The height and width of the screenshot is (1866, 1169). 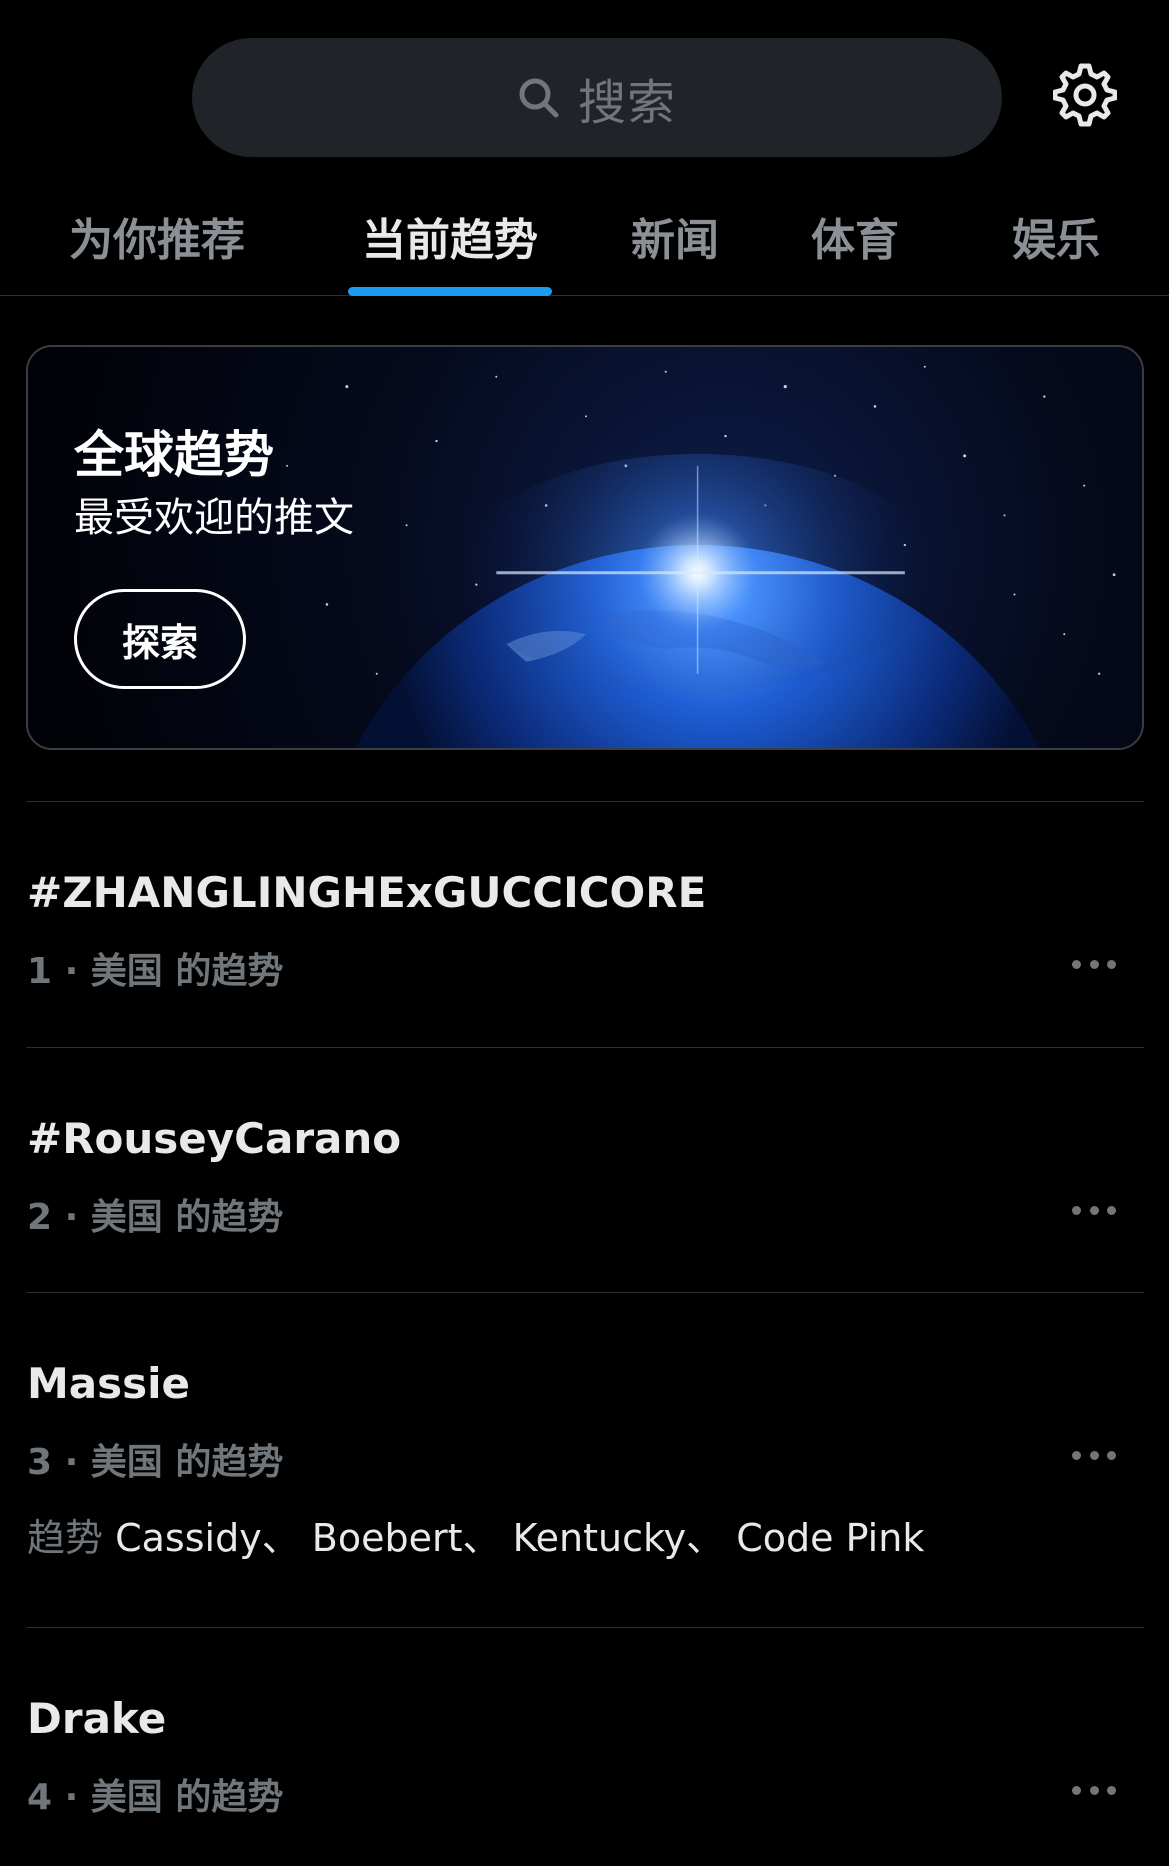 I want to click on trend-meta: 4 · 美国 的趋势, so click(x=155, y=1797).